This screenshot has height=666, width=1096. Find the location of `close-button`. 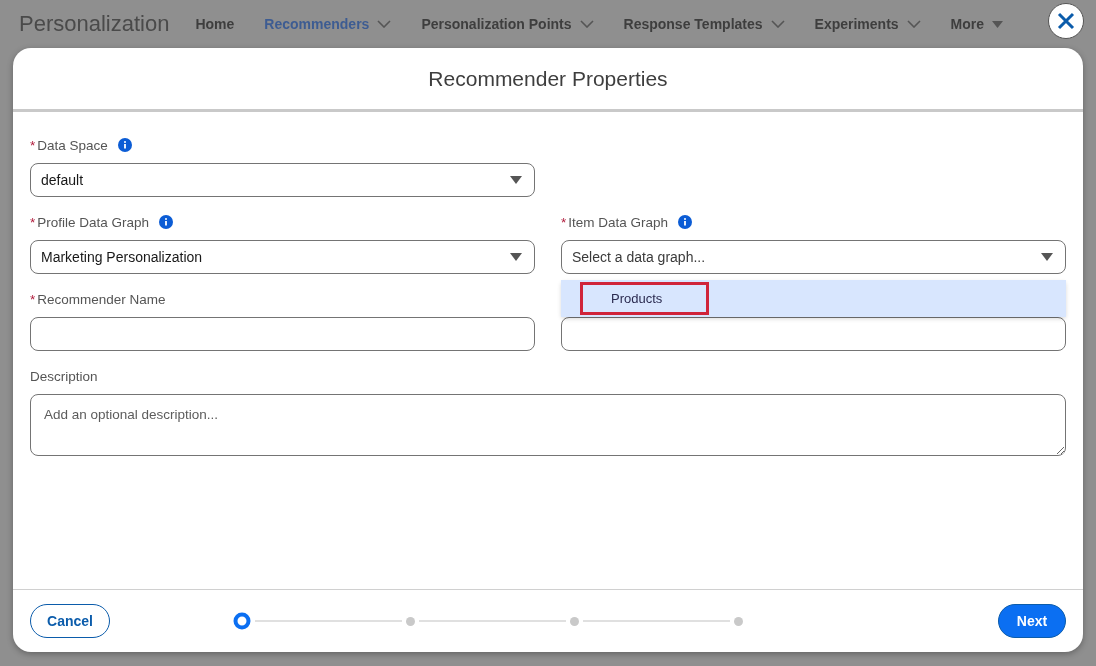

close-button is located at coordinates (1066, 21).